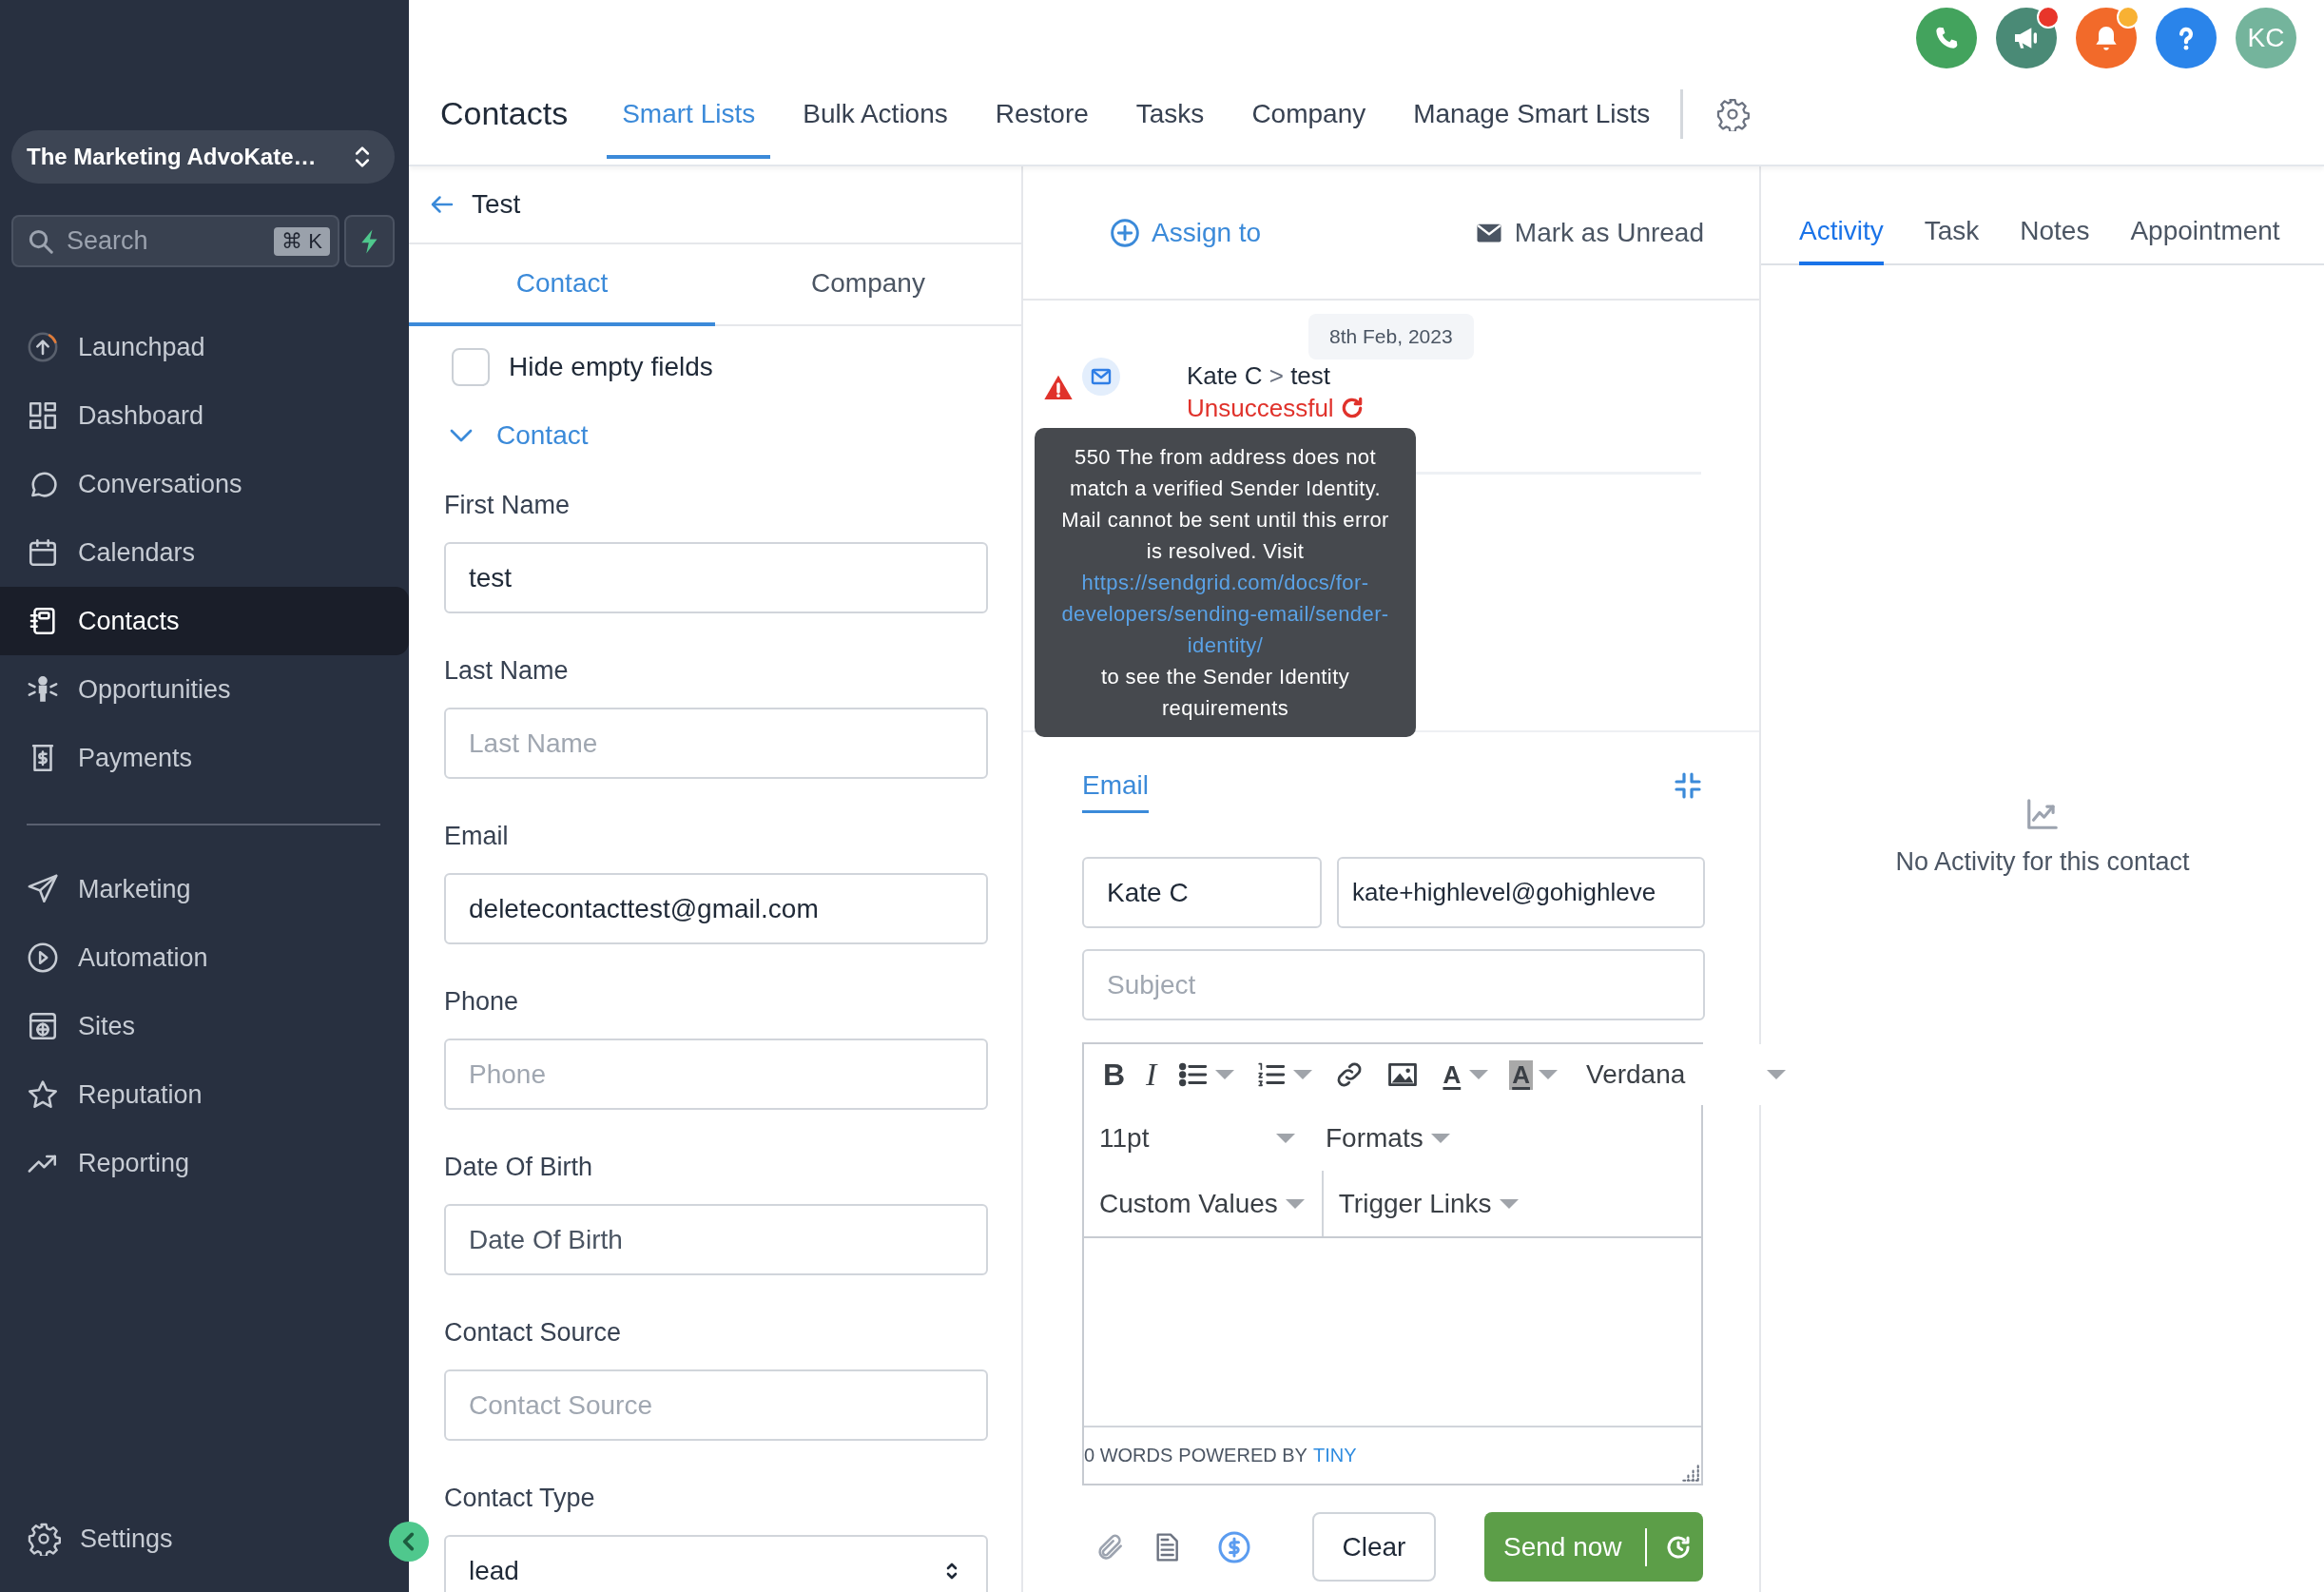 The width and height of the screenshot is (2324, 1592). I want to click on chart-icon, so click(2042, 814).